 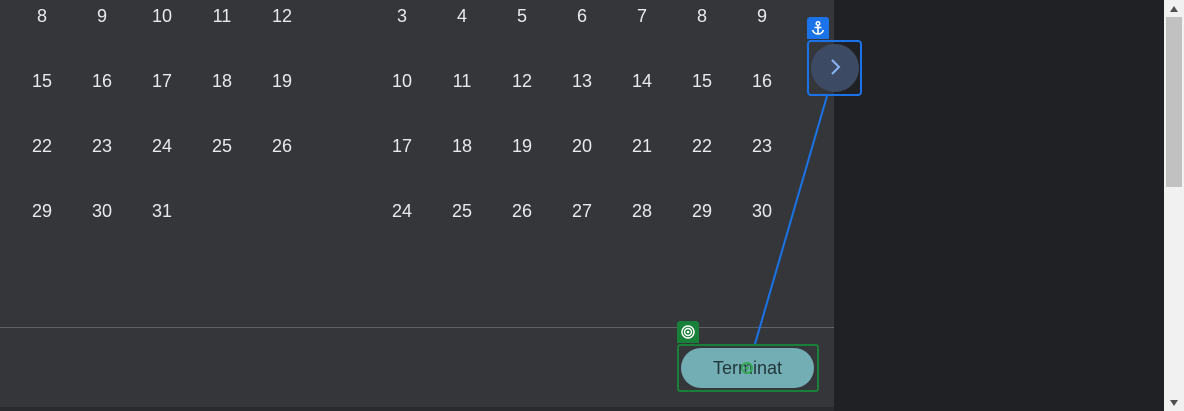 What do you see at coordinates (1174, 102) in the screenshot?
I see `scrollbar-thumb` at bounding box center [1174, 102].